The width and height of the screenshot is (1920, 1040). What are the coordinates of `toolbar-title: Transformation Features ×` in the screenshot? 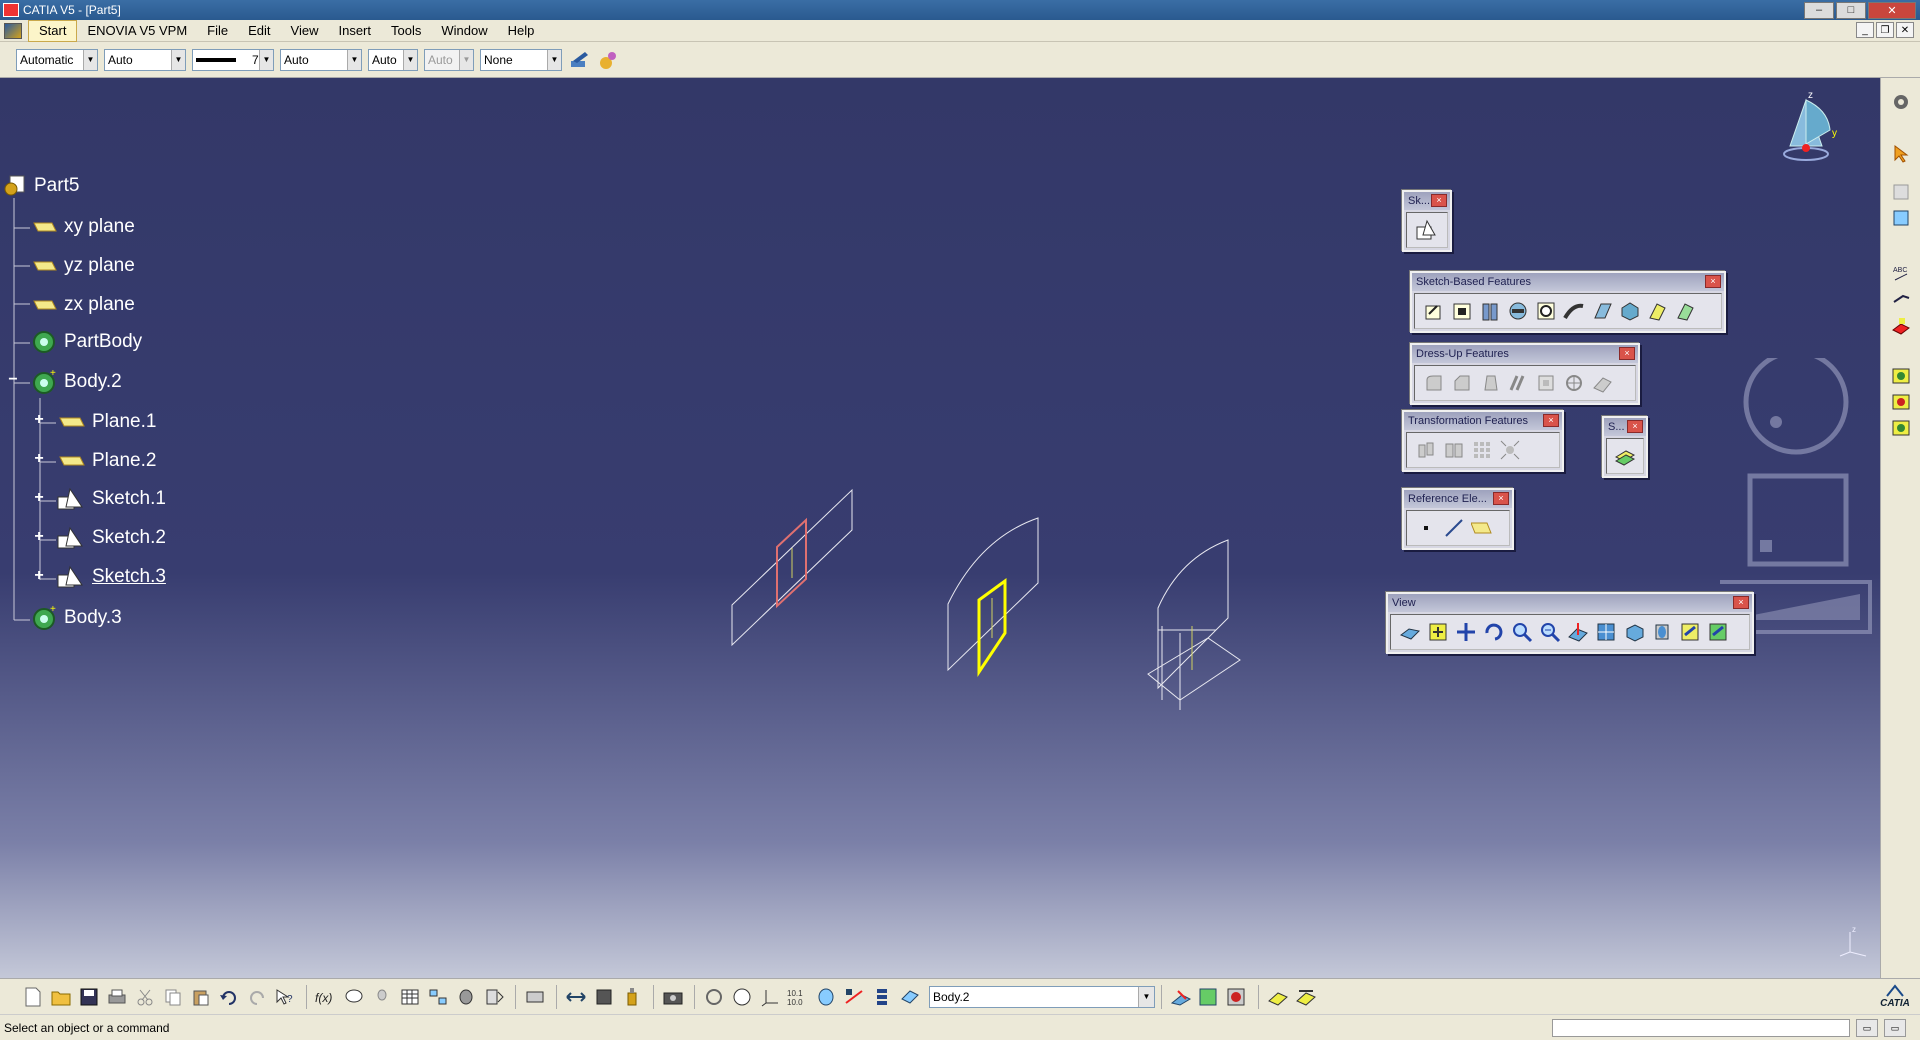 It's located at (1483, 421).